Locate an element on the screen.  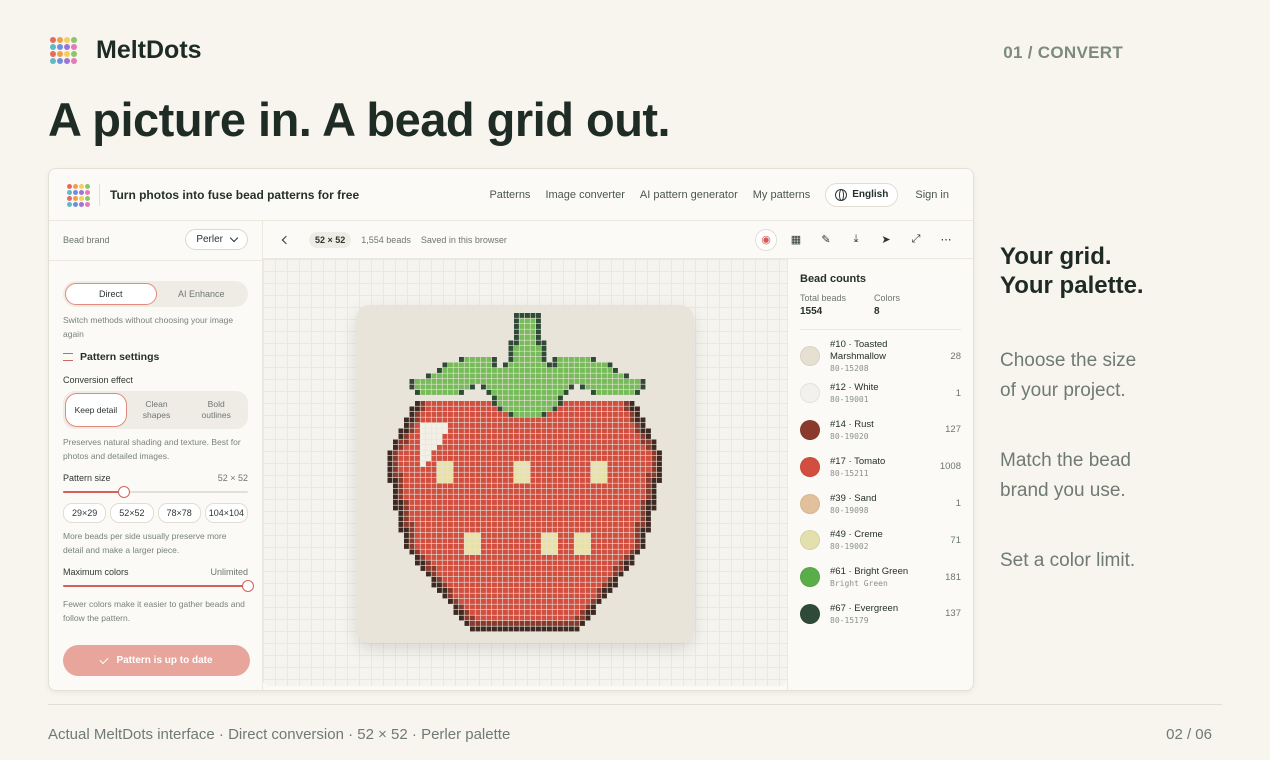
color-row: #12 · White 80-19001 1 is located at coordinates (880, 393).